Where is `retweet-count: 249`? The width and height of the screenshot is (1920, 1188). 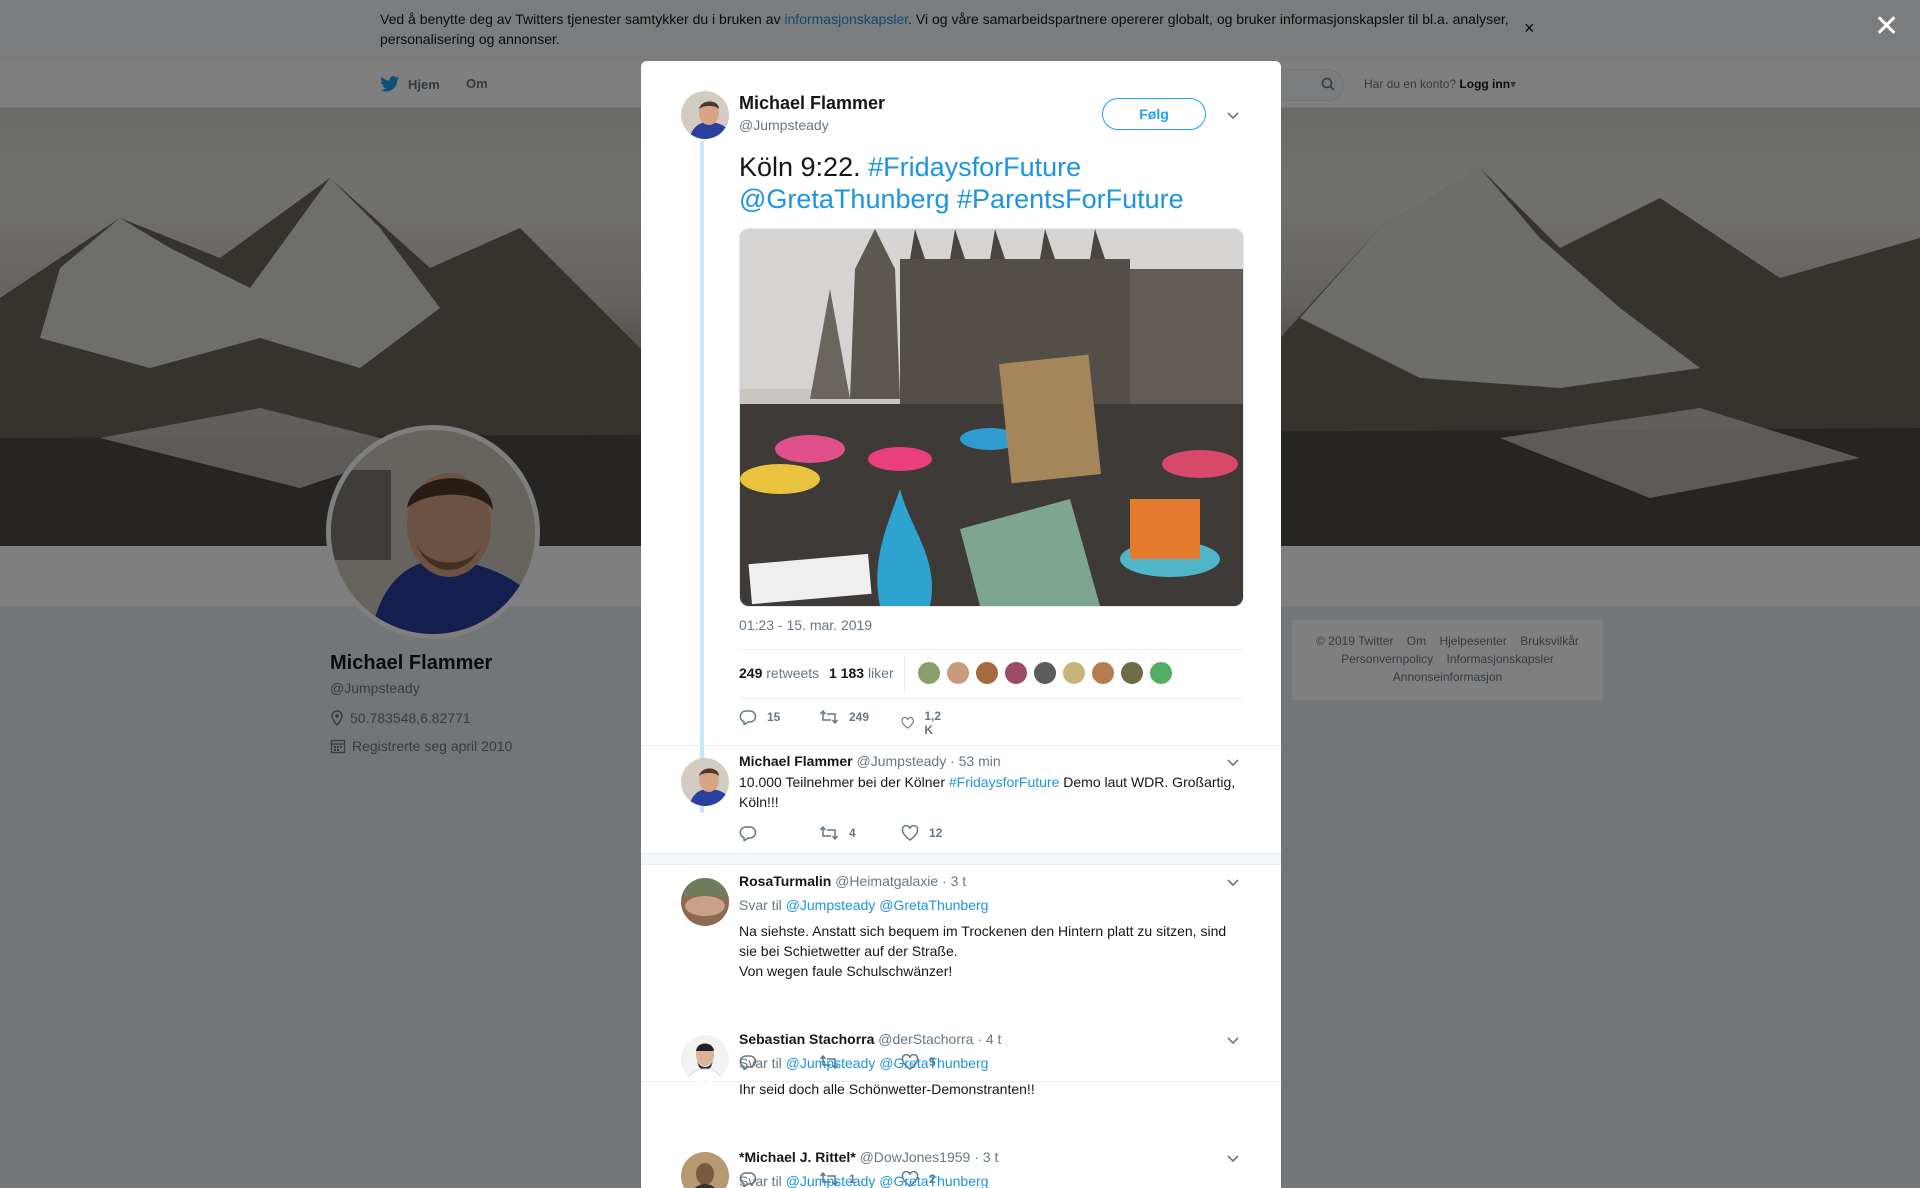 retweet-count: 249 is located at coordinates (859, 717).